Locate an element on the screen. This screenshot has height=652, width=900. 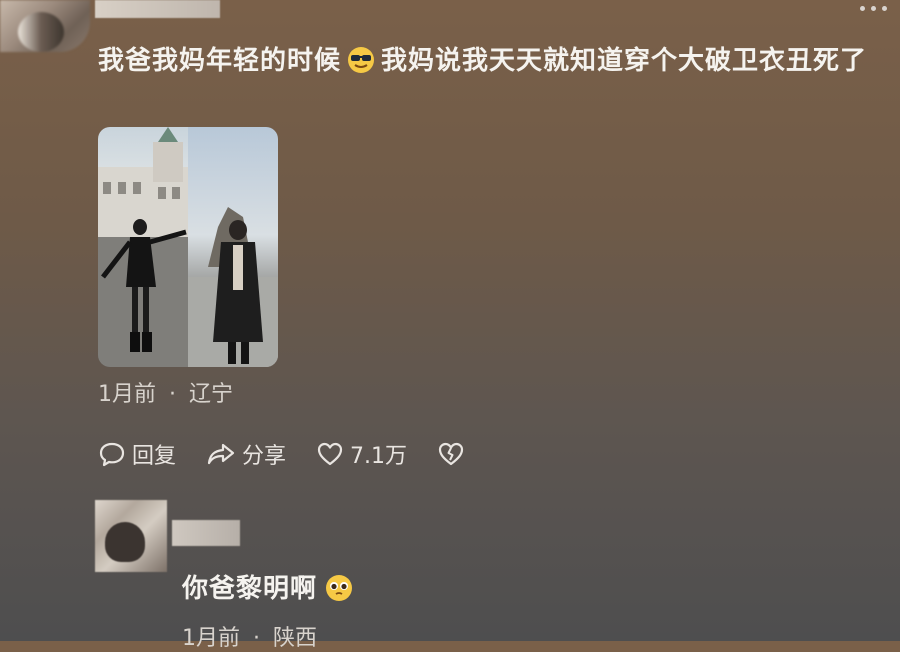
comment-photo is located at coordinates (188, 247).